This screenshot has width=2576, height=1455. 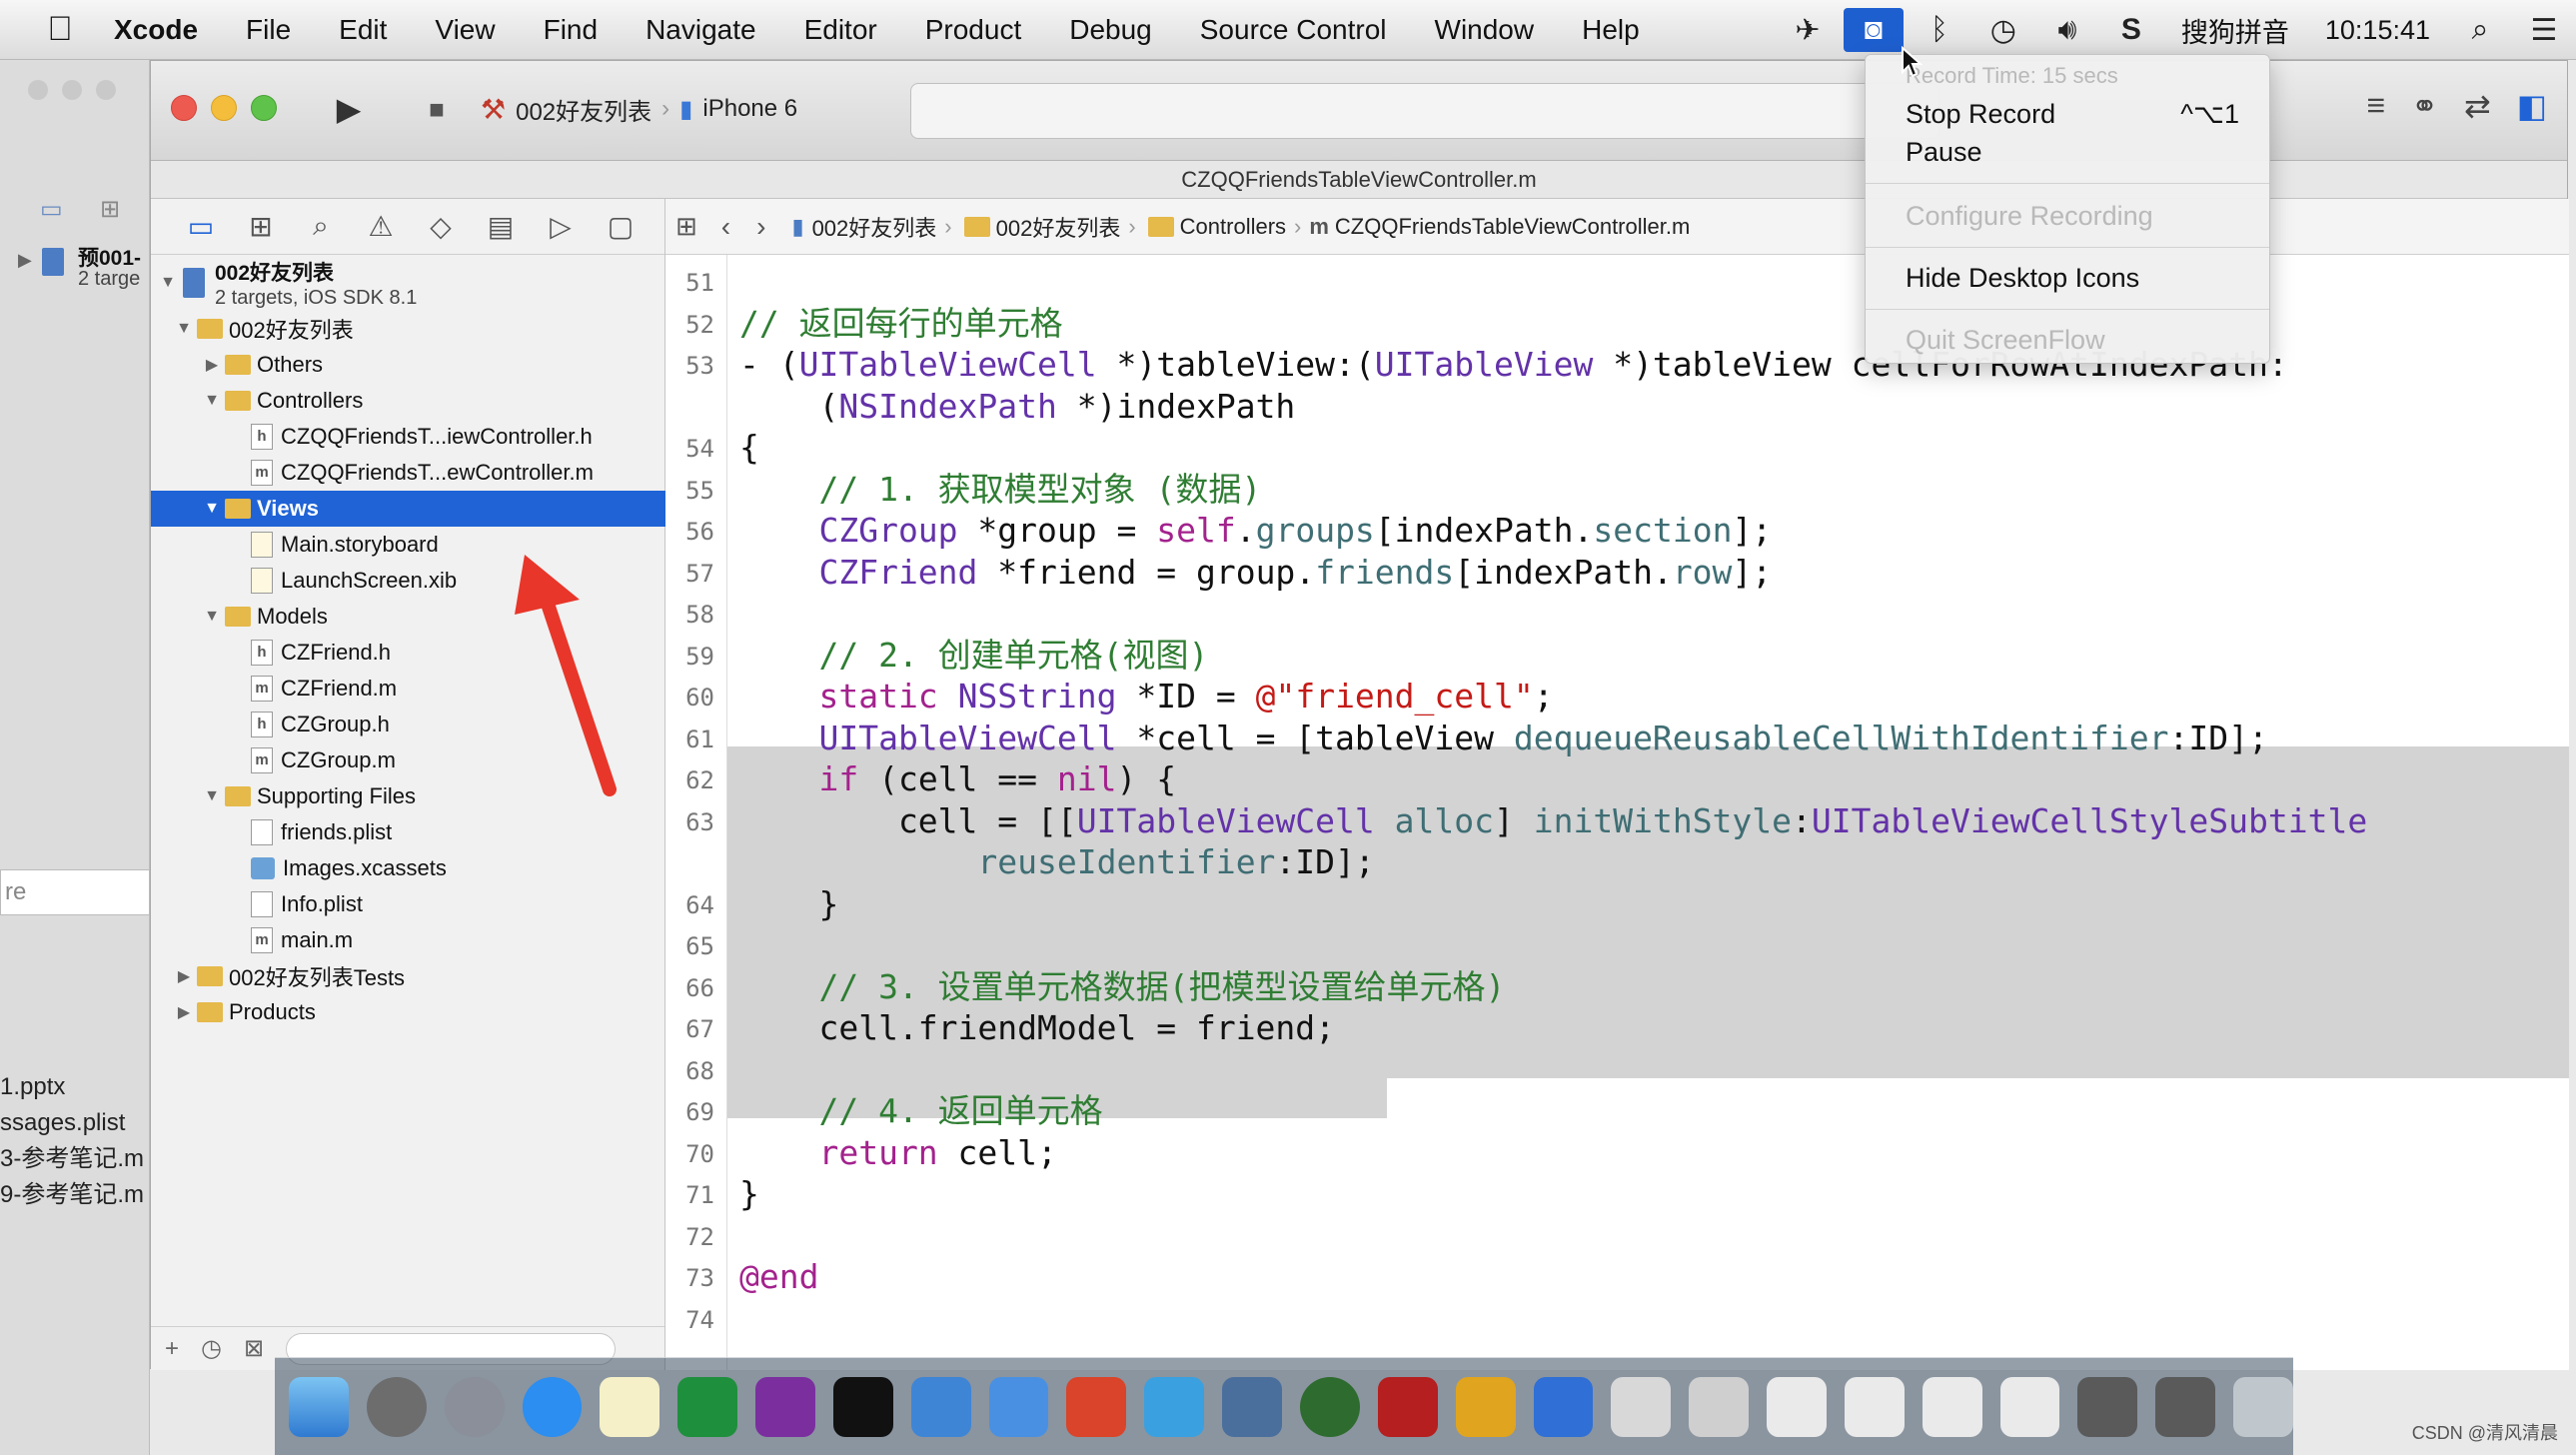 What do you see at coordinates (840, 30) in the screenshot?
I see `menu-editor: Editor` at bounding box center [840, 30].